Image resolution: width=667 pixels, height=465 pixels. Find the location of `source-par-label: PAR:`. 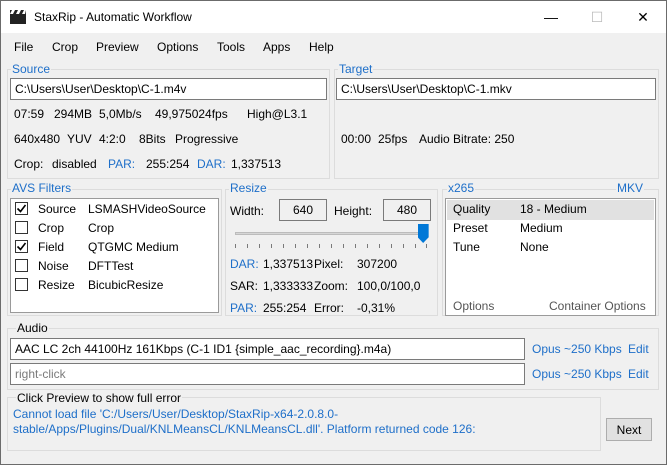

source-par-label: PAR: is located at coordinates (121, 164).